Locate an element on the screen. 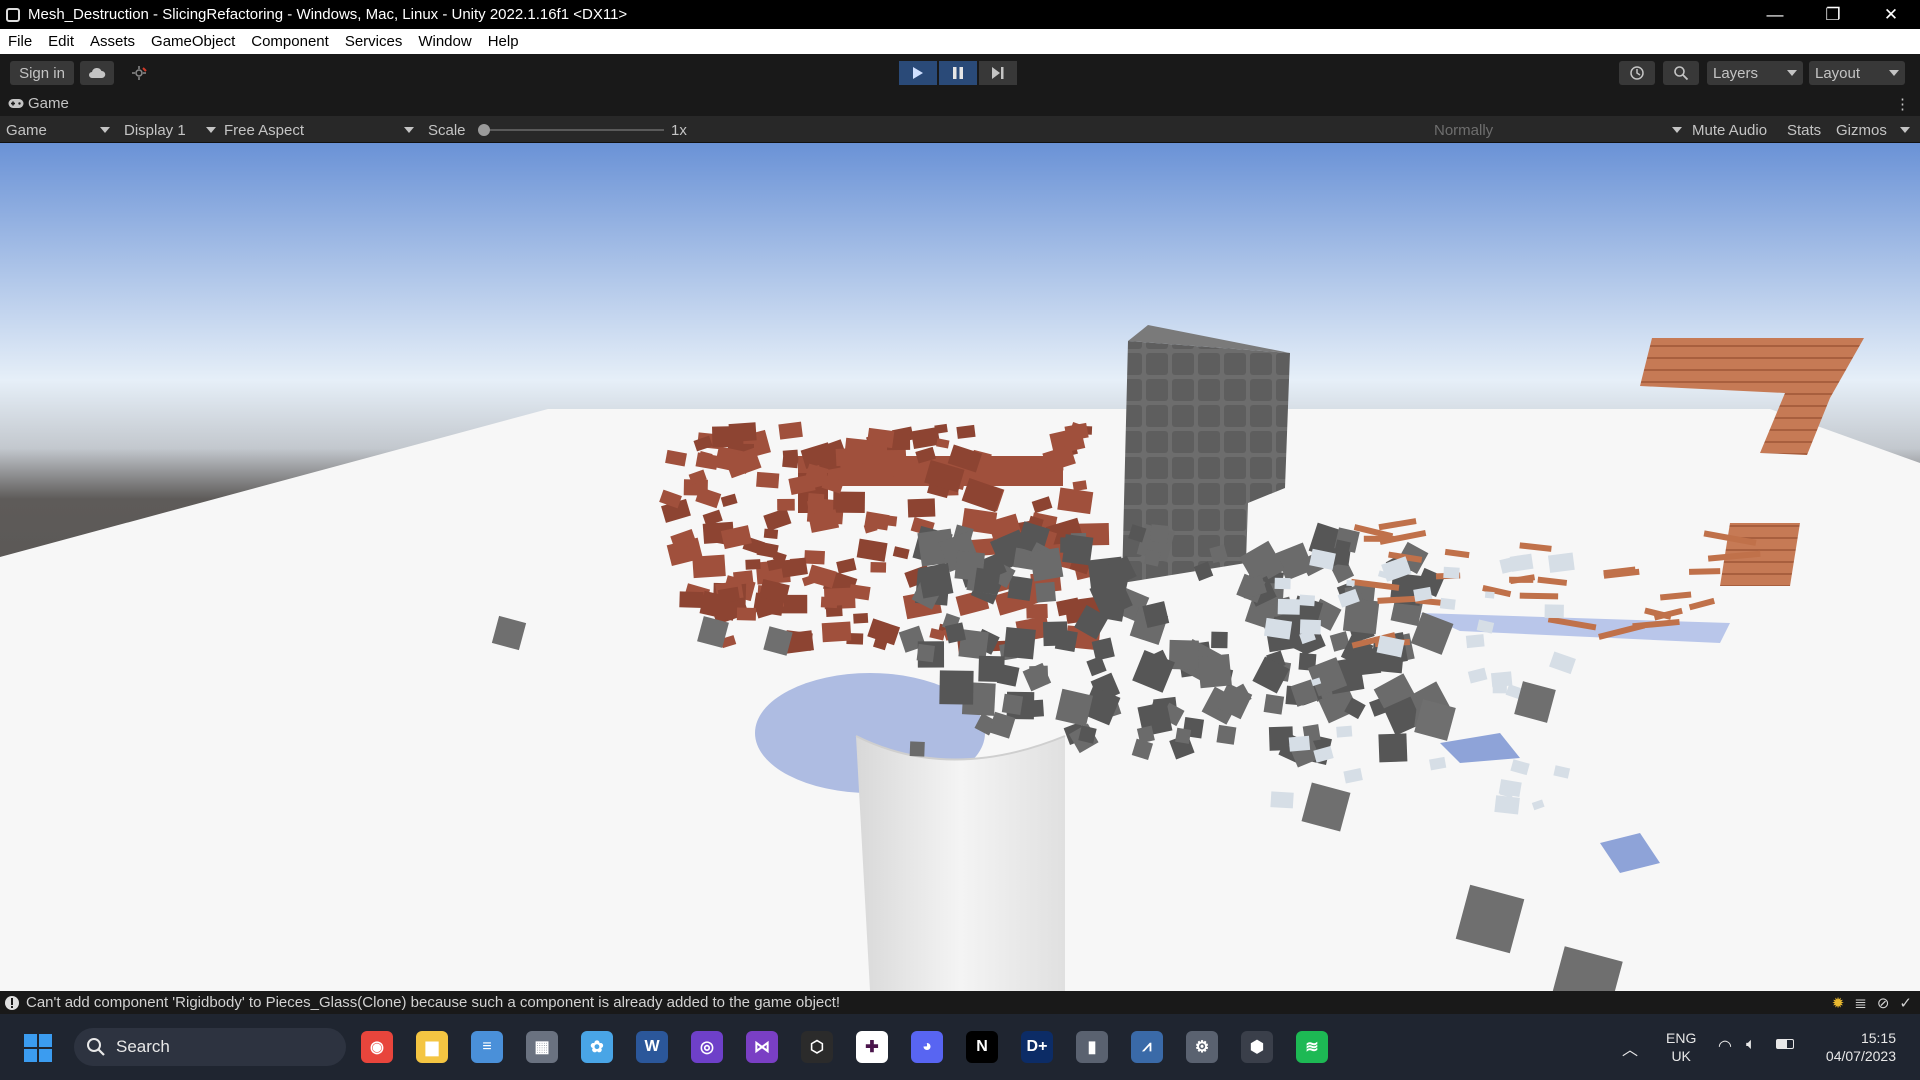 This screenshot has height=1080, width=1920. aspect-label: Free Aspect is located at coordinates (264, 130).